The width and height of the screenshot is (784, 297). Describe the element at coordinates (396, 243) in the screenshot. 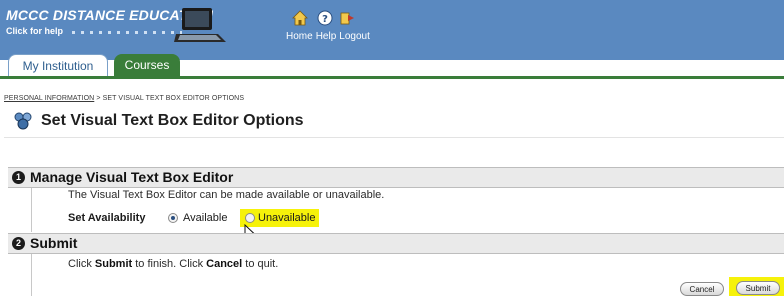

I see `section-submit-header: 2 Submit` at that location.